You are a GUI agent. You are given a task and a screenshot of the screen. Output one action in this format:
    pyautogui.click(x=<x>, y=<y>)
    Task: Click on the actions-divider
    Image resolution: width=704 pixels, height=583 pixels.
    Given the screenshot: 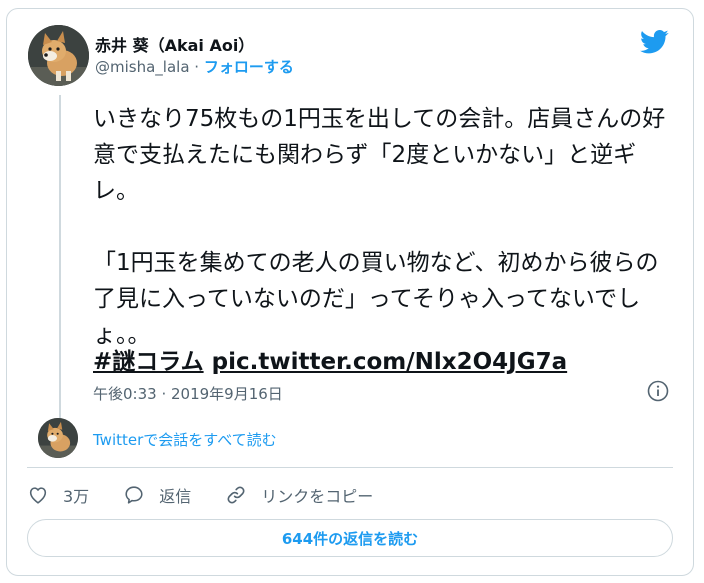 What is the action you would take?
    pyautogui.click(x=350, y=467)
    